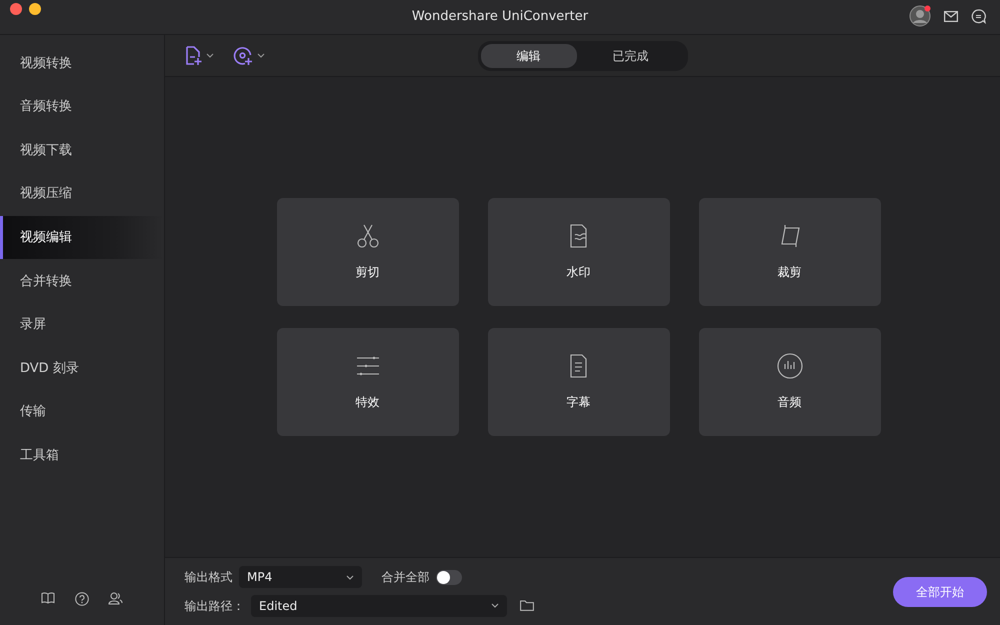 The image size is (1000, 625). I want to click on tab: 编辑, so click(528, 56).